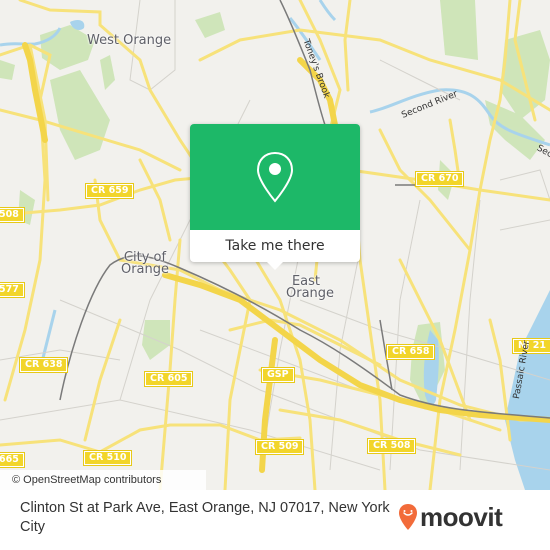  I want to click on route-shield-cr658: CR 658, so click(410, 352).